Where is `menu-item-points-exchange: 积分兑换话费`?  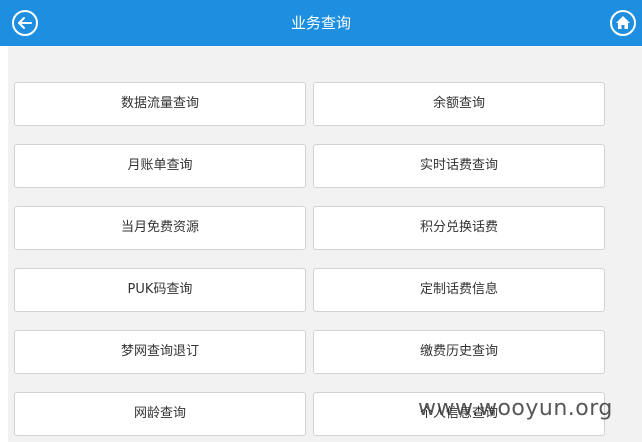
menu-item-points-exchange: 积分兑换话费 is located at coordinates (459, 228).